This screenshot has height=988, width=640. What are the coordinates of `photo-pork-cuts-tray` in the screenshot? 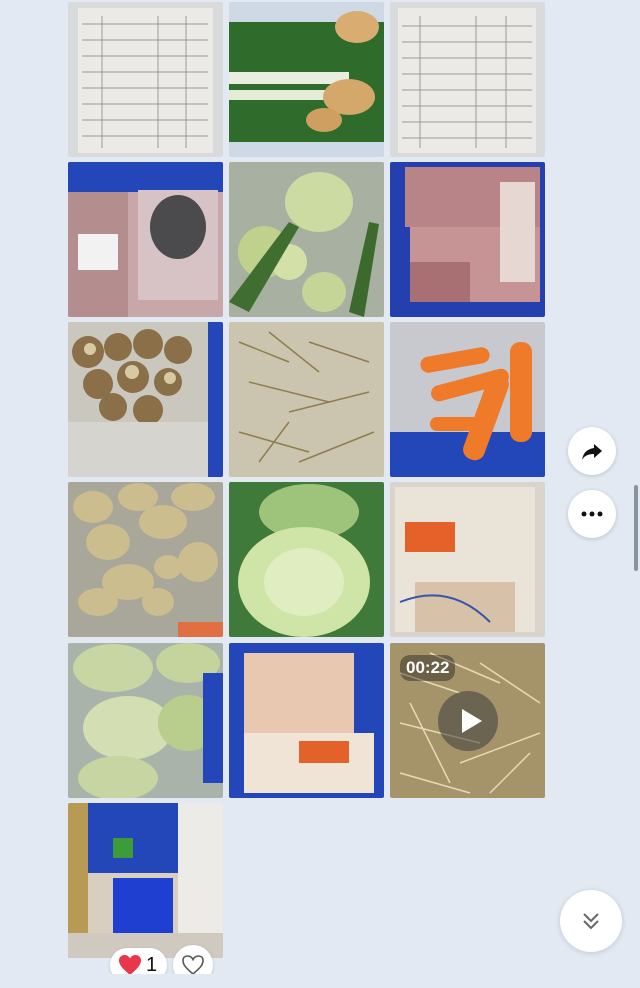 It's located at (467, 239).